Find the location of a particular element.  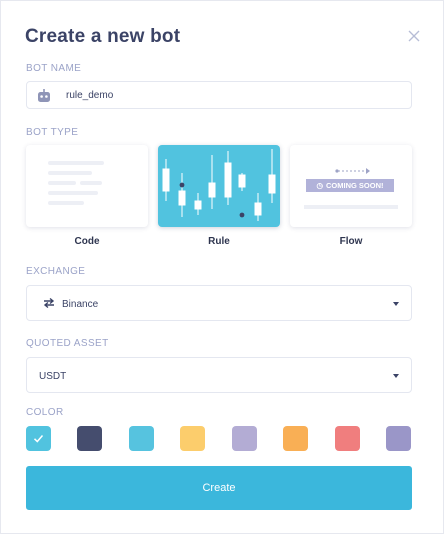

candlestick-illustration is located at coordinates (219, 185).